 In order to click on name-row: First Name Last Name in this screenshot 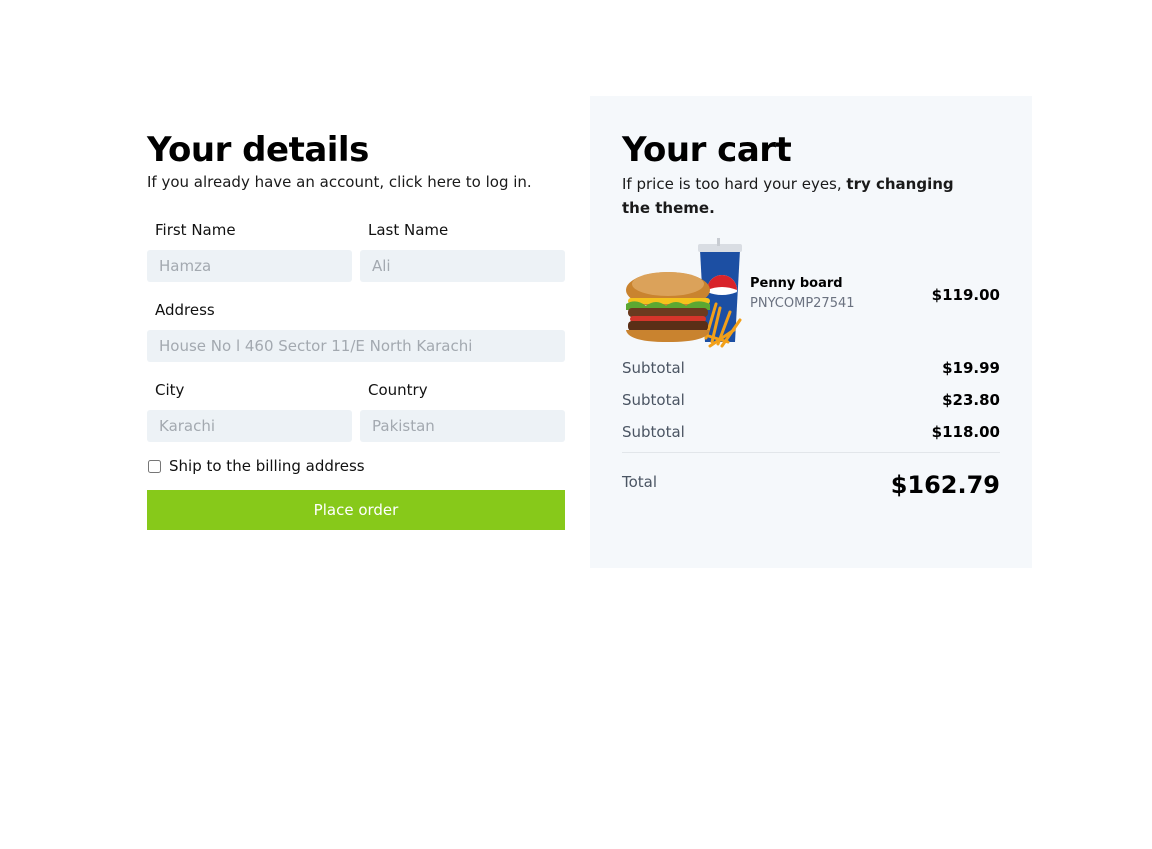, I will do `click(356, 251)`.